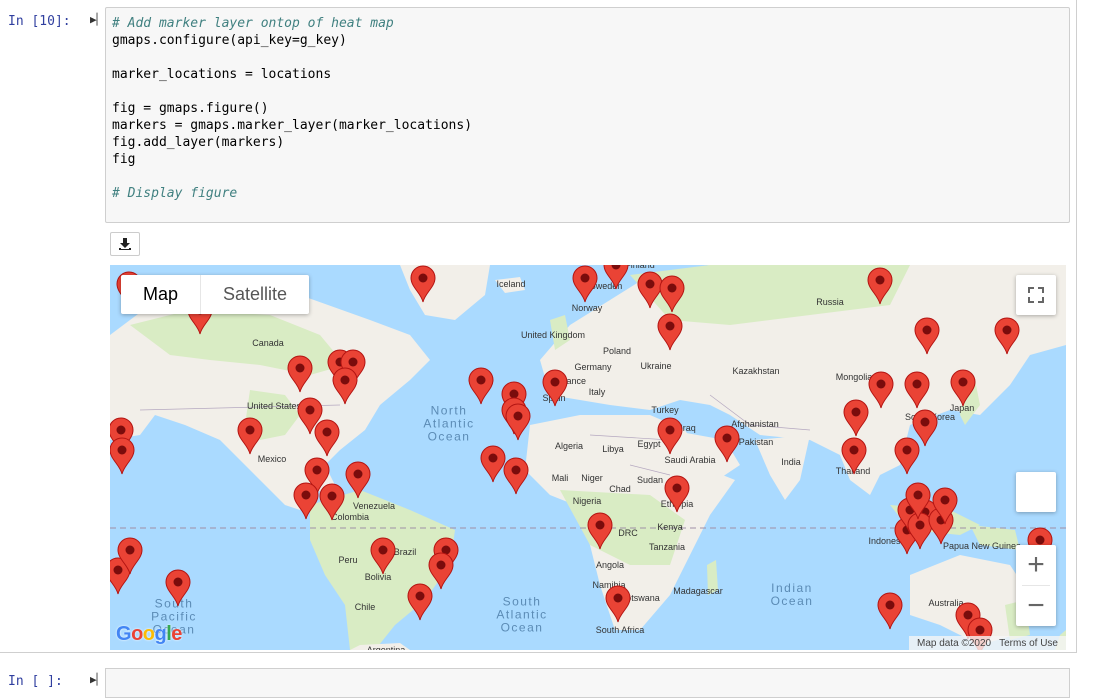 This screenshot has height=698, width=1101. I want to click on country-label: Finland, so click(640, 267).